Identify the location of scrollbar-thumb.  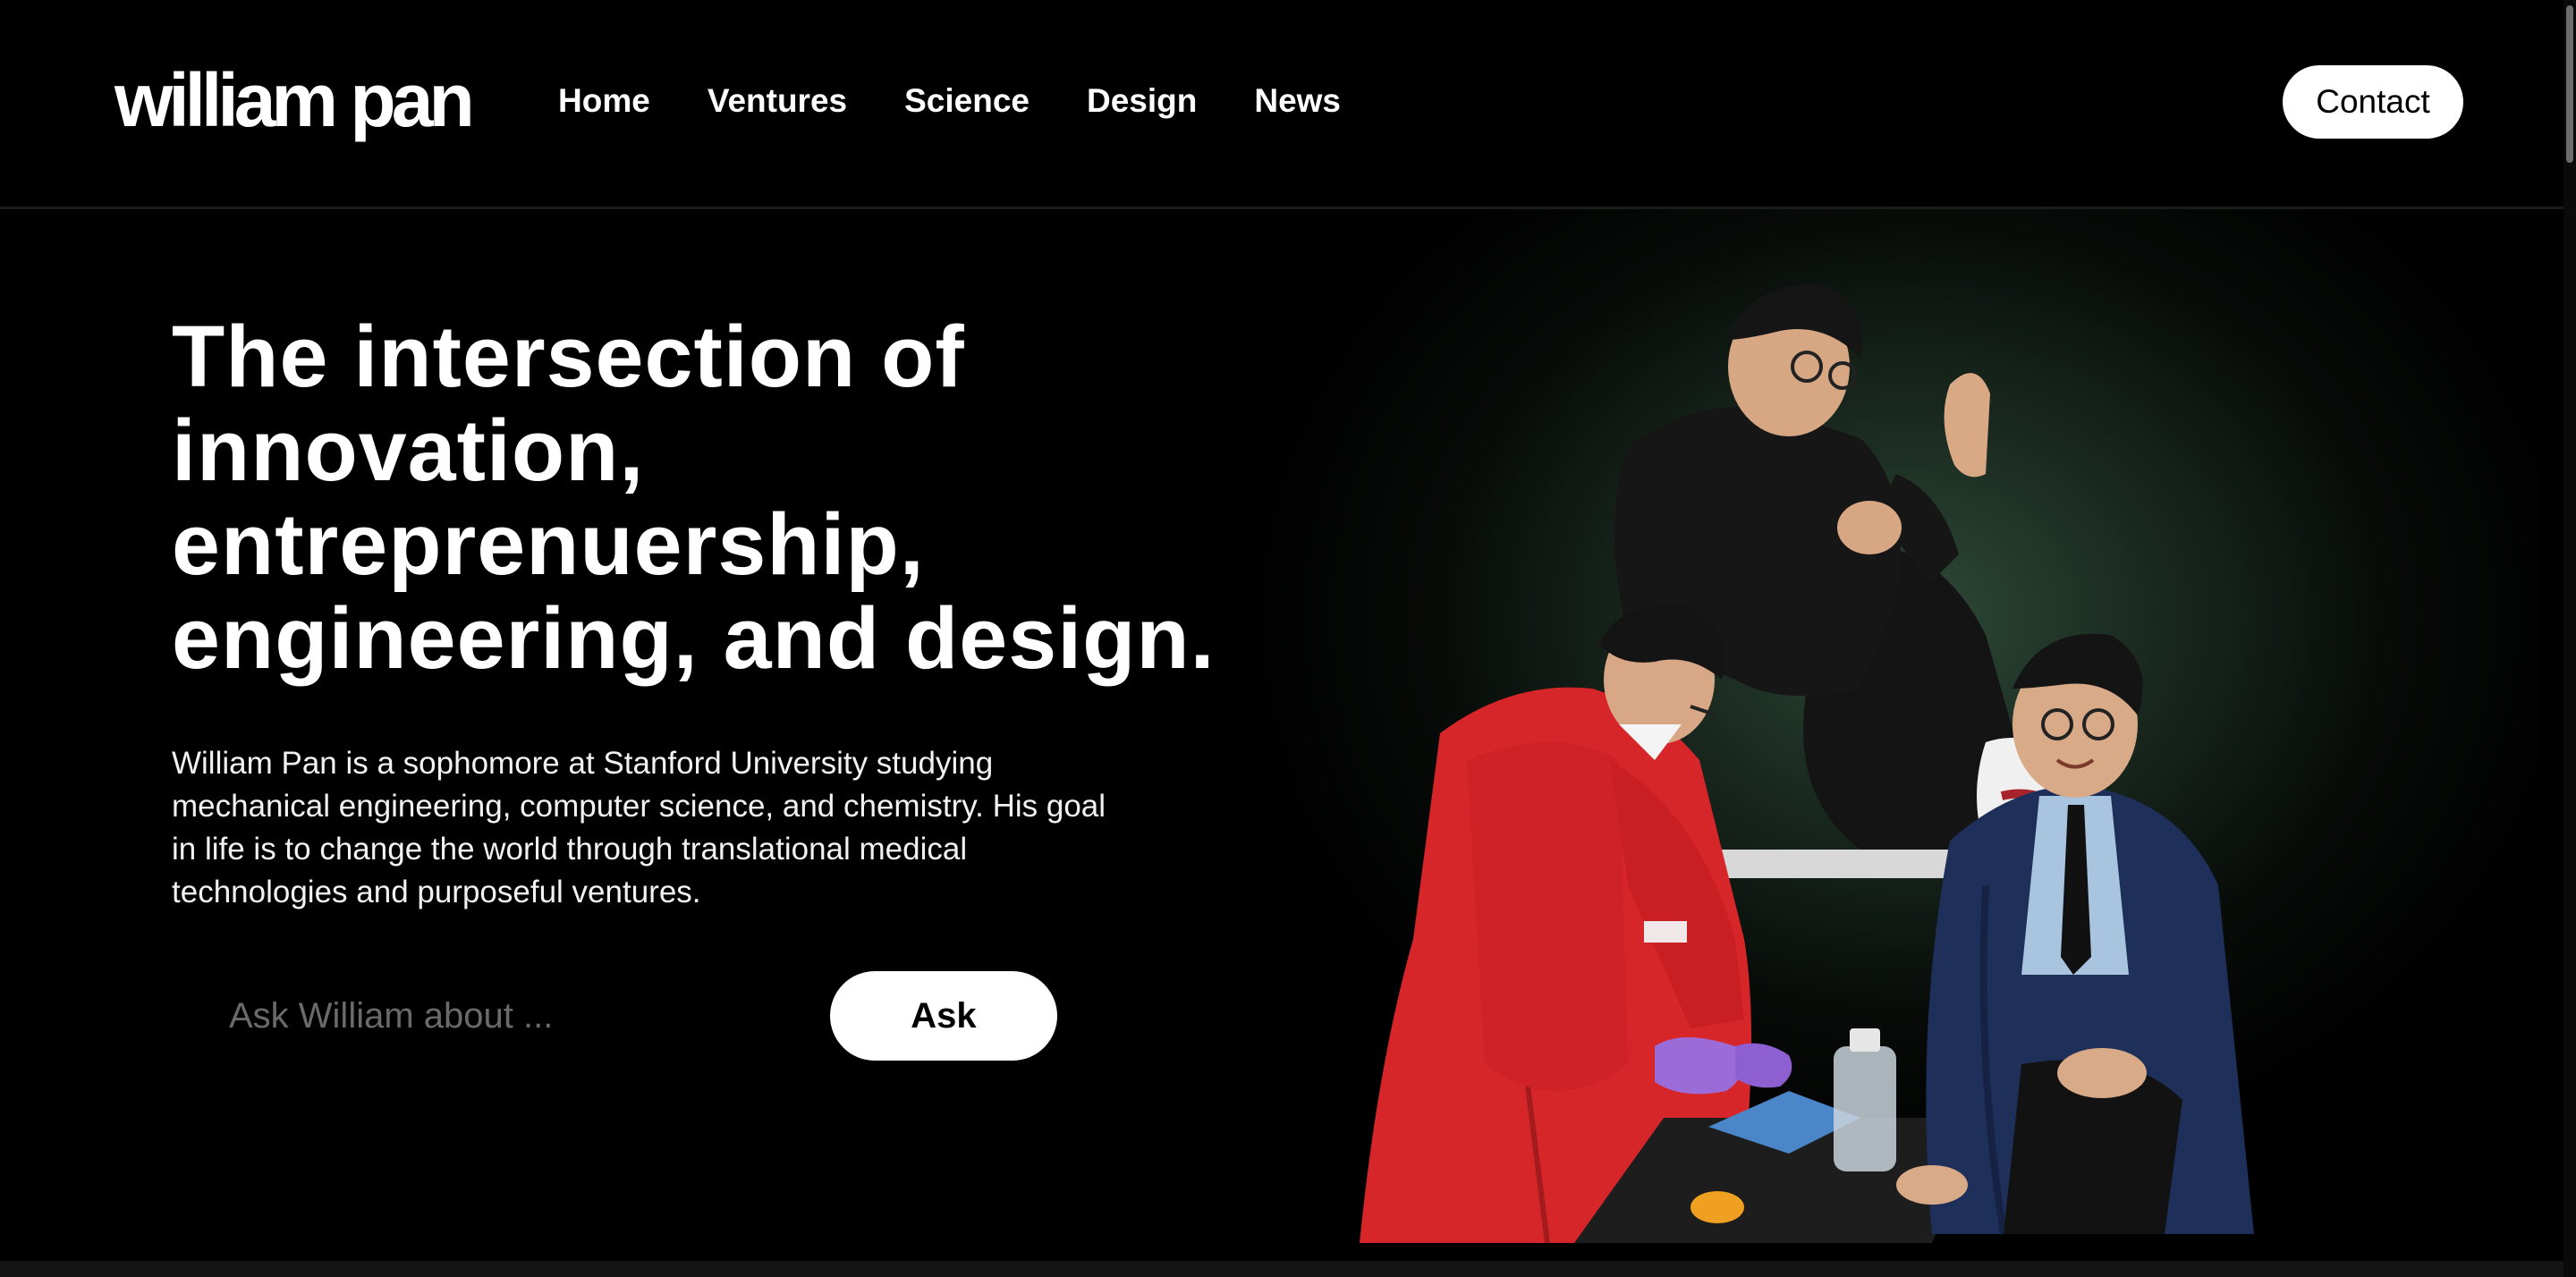
(2569, 84).